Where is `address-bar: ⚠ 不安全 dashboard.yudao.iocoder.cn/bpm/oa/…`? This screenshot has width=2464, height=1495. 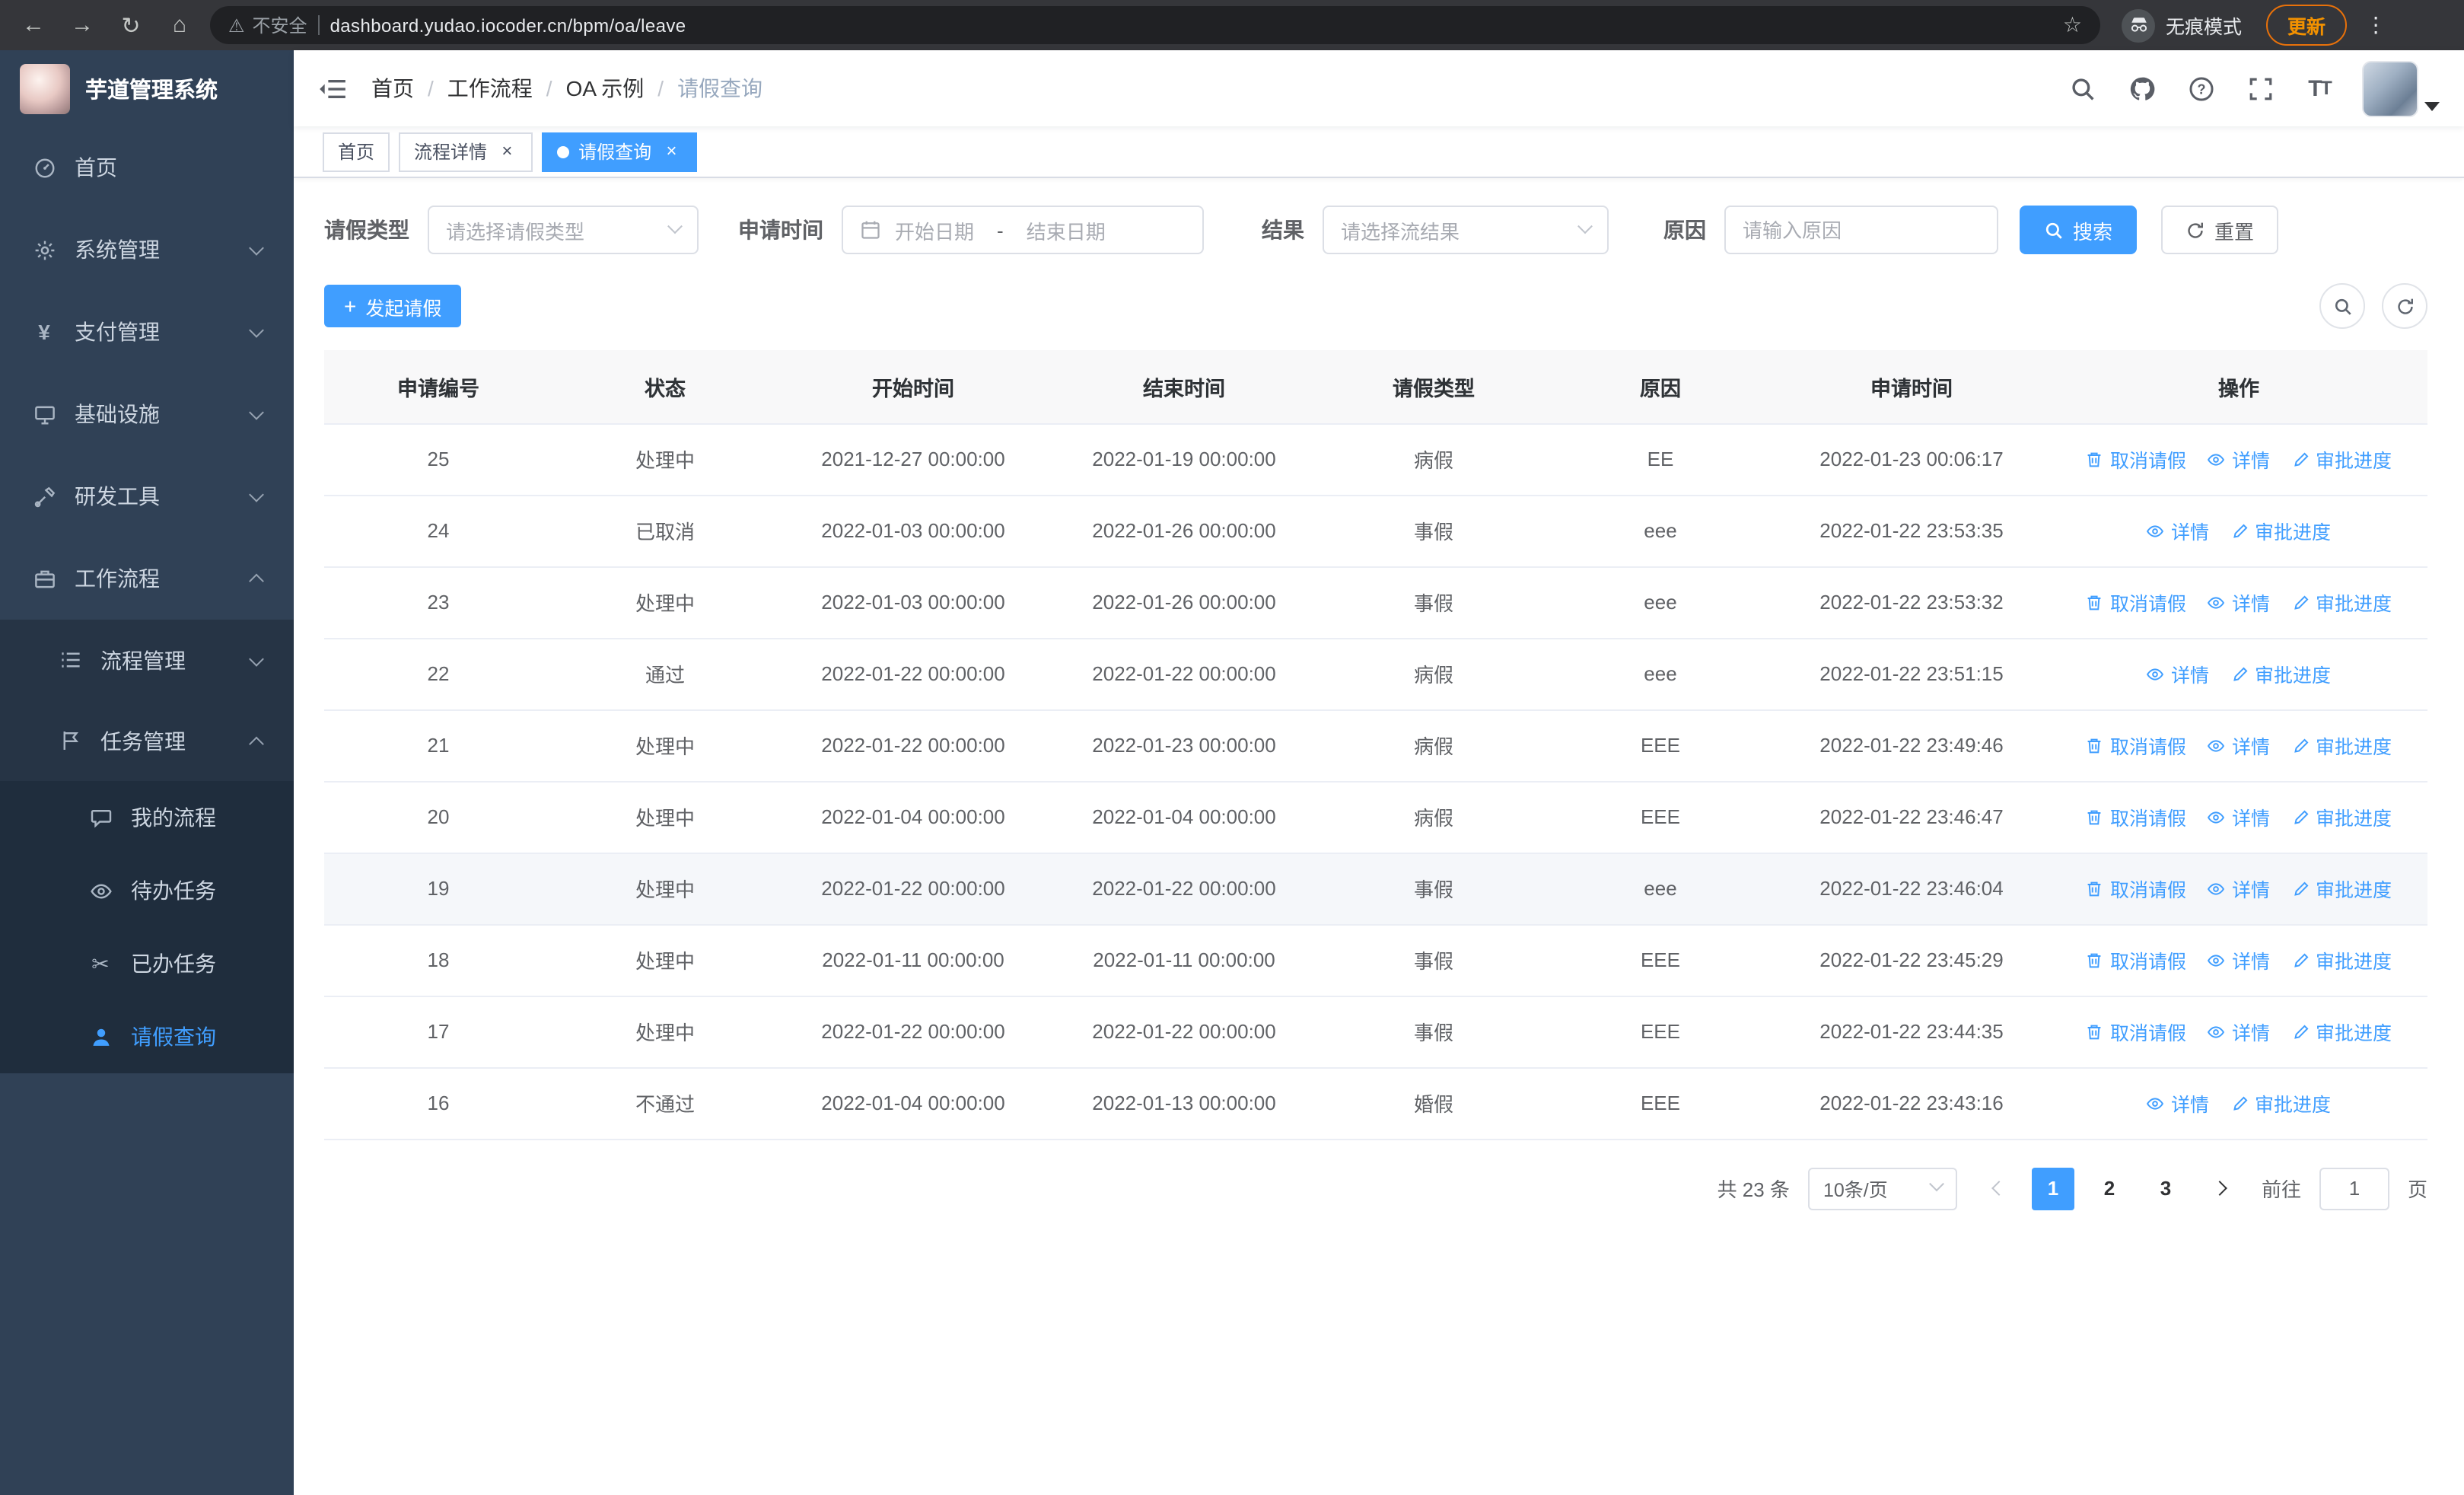 address-bar: ⚠ 不安全 dashboard.yudao.iocoder.cn/bpm/oa/… is located at coordinates (1155, 25).